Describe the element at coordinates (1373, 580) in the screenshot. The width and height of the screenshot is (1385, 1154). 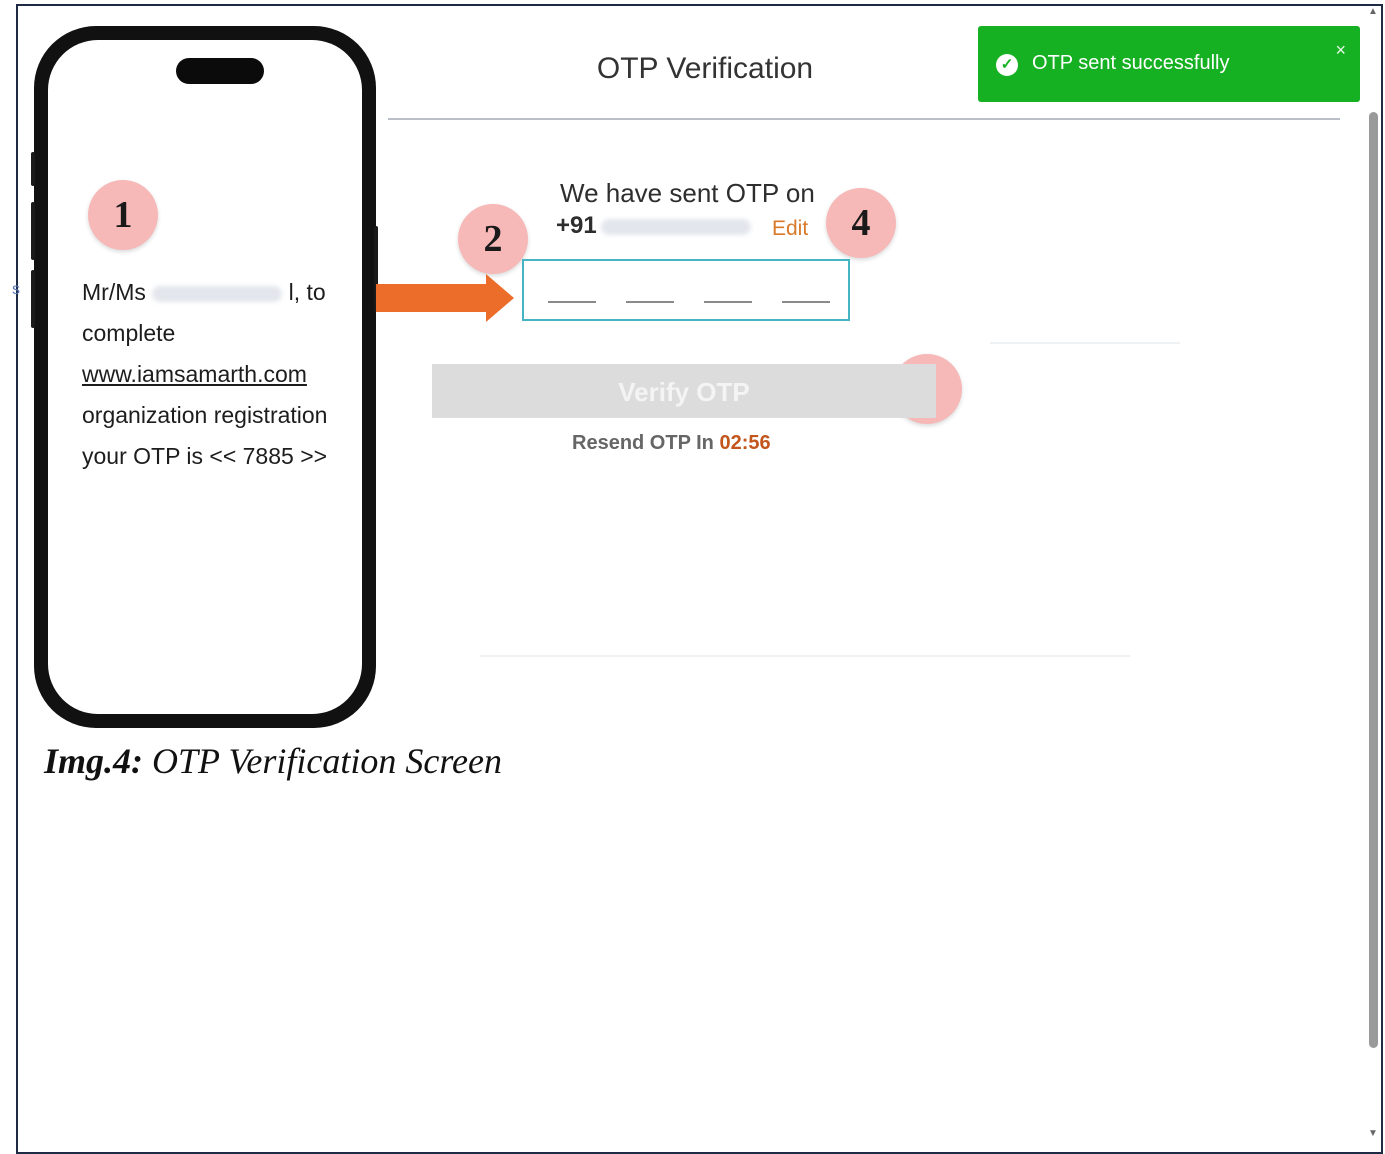
I see `scrollbar-thumb` at that location.